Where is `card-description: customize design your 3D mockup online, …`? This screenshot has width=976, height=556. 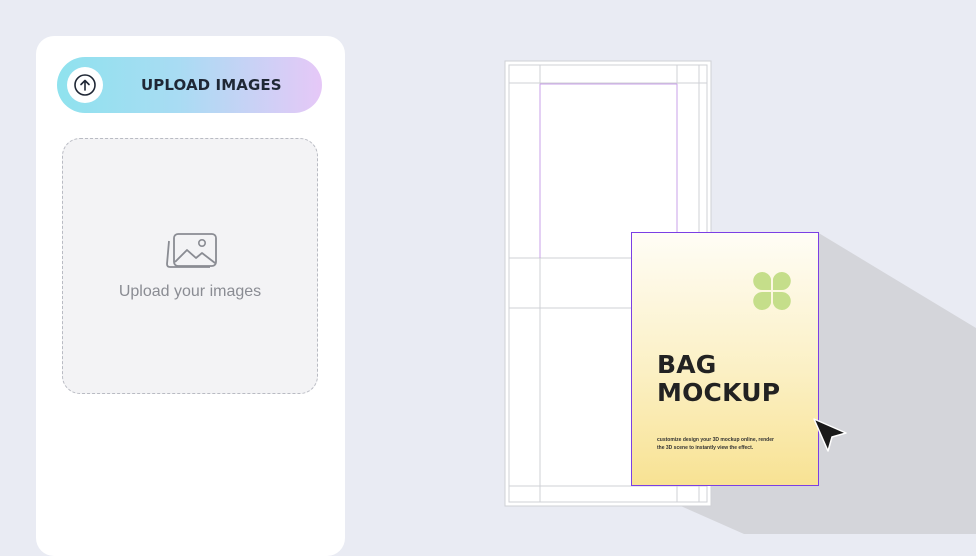
card-description: customize design your 3D mockup online, … is located at coordinates (715, 444).